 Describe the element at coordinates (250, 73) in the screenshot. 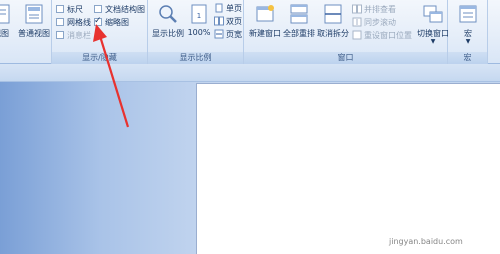

I see `ribbon-bottom-bar` at that location.